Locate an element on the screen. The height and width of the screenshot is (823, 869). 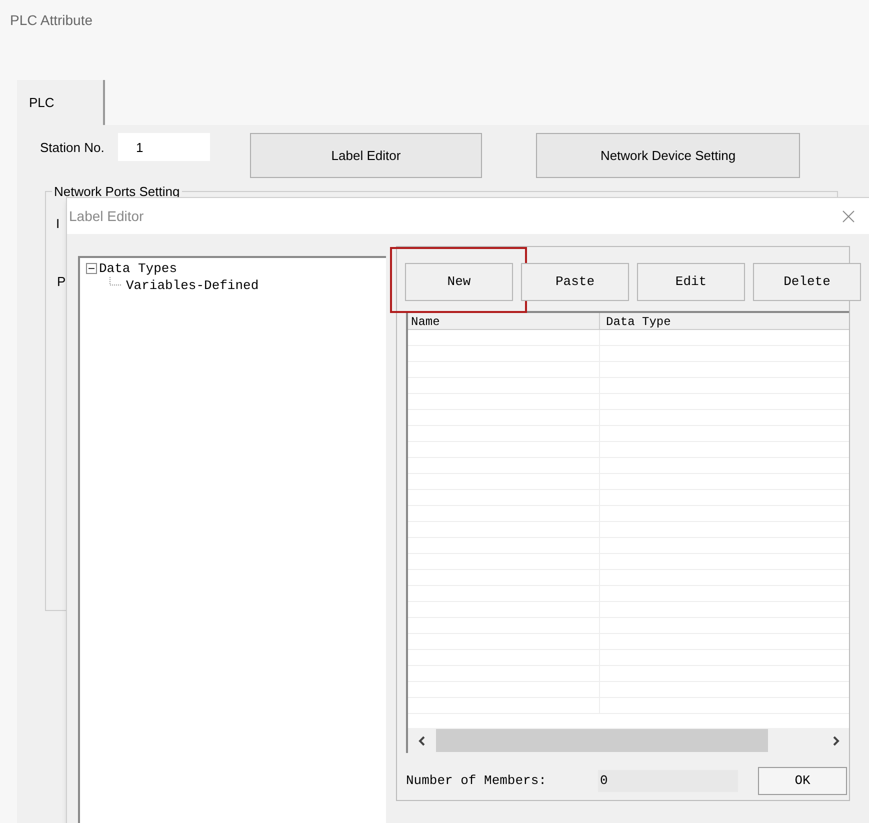
column-header: Data Type is located at coordinates (724, 321).